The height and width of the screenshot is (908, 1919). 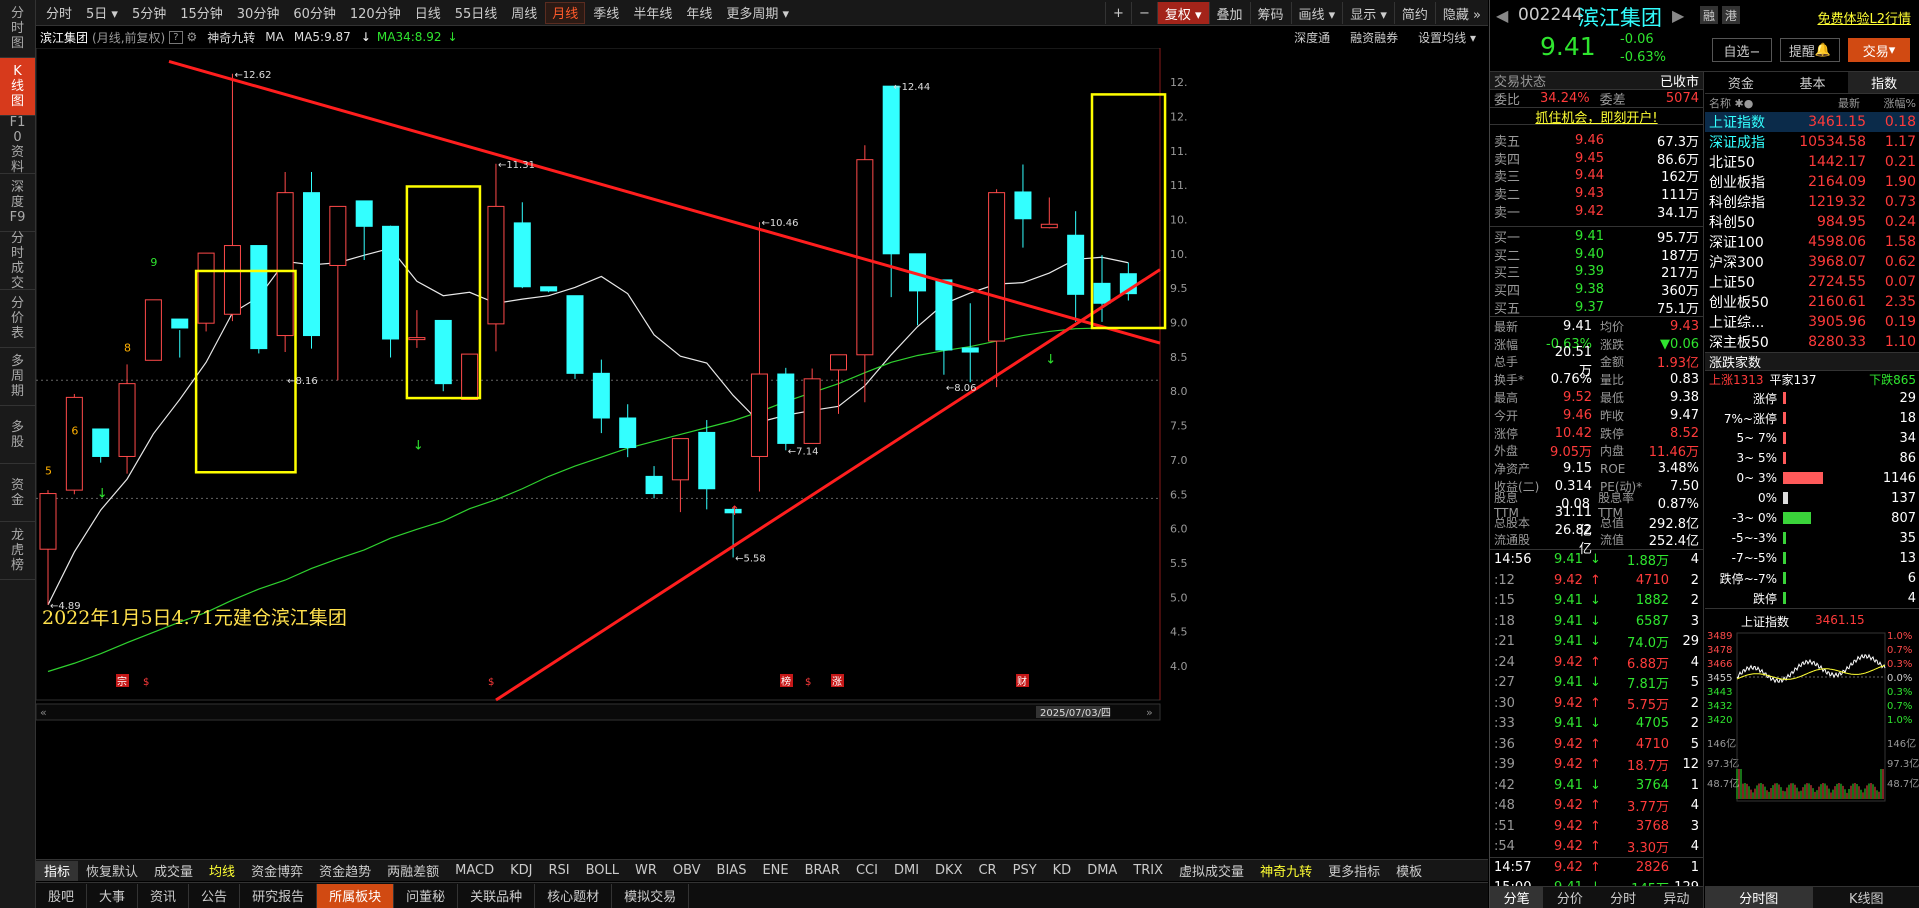 What do you see at coordinates (222, 871) in the screenshot?
I see `indicator-tab-3: 均线` at bounding box center [222, 871].